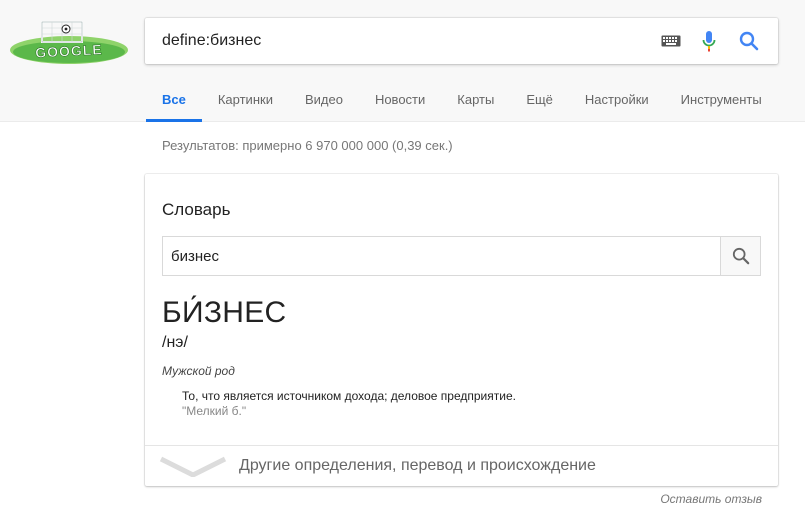  Describe the element at coordinates (539, 105) in the screenshot. I see `tab-more: Ещё` at that location.